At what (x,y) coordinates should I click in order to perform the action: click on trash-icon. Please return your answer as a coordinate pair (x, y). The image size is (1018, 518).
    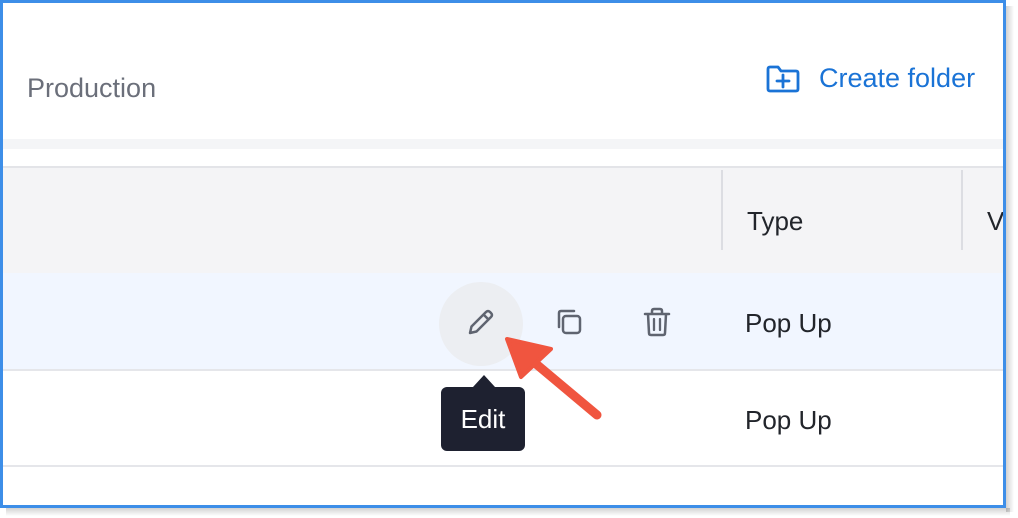
    Looking at the image, I should click on (657, 324).